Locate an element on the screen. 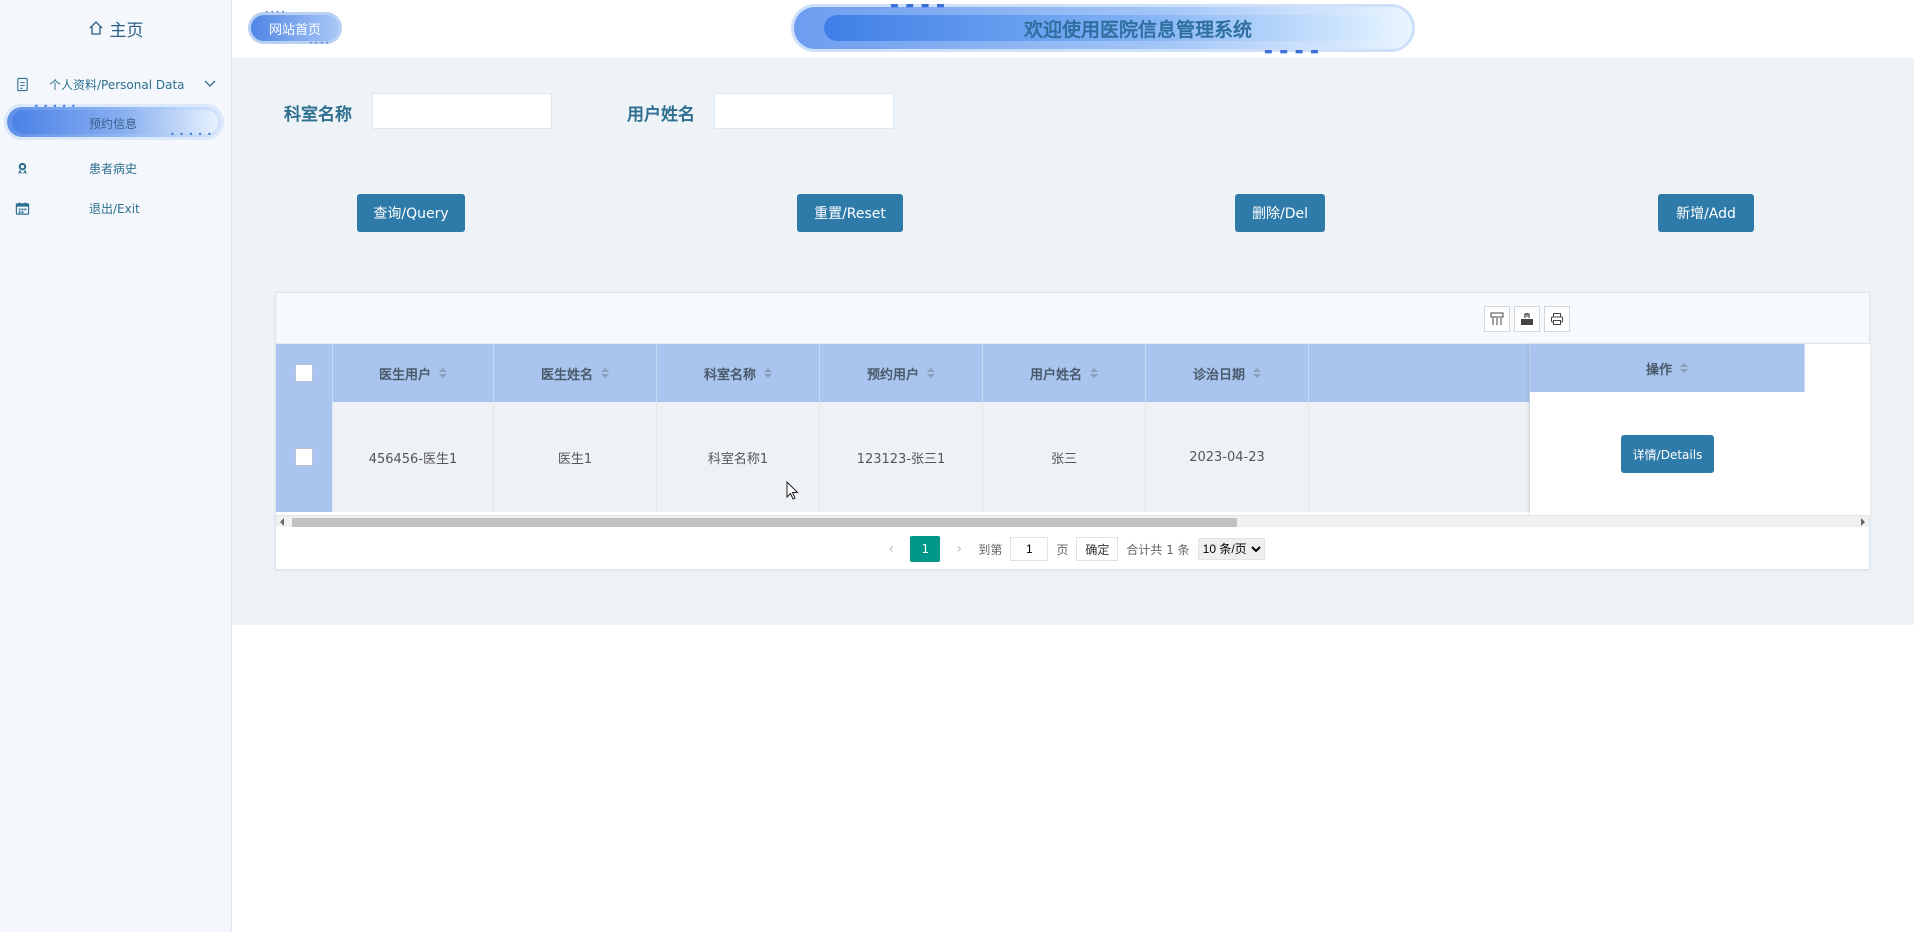 The height and width of the screenshot is (932, 1914). site-home-button: • • • • 网站首页 • • • • is located at coordinates (295, 28).